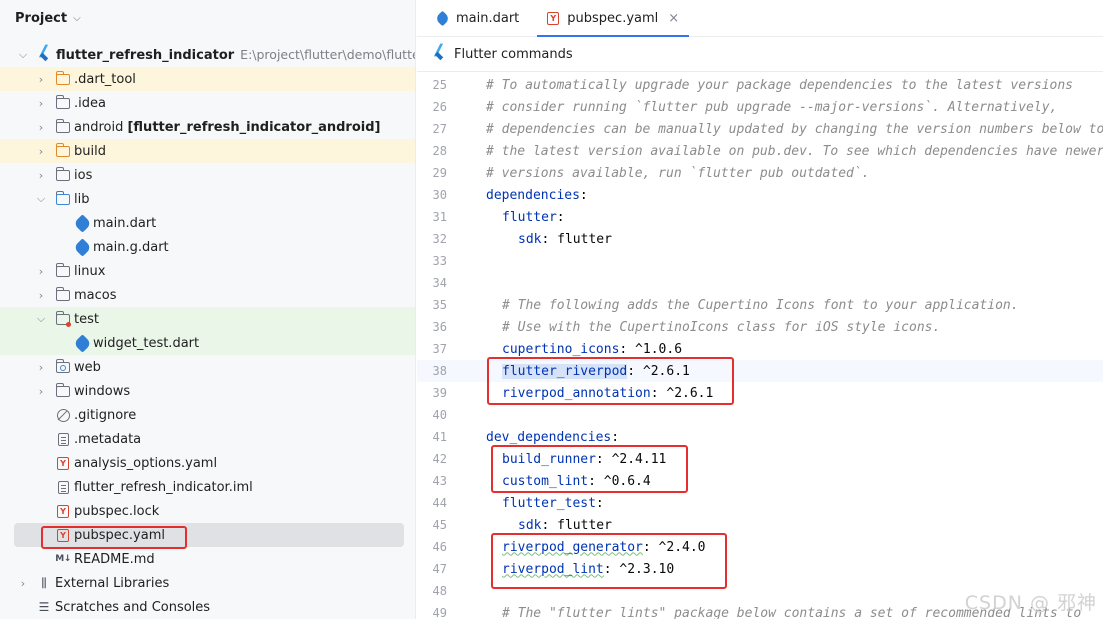 This screenshot has width=1103, height=619. What do you see at coordinates (207, 511) in the screenshot?
I see `tree-item-pubspec-lock: Y pubspec.lock` at bounding box center [207, 511].